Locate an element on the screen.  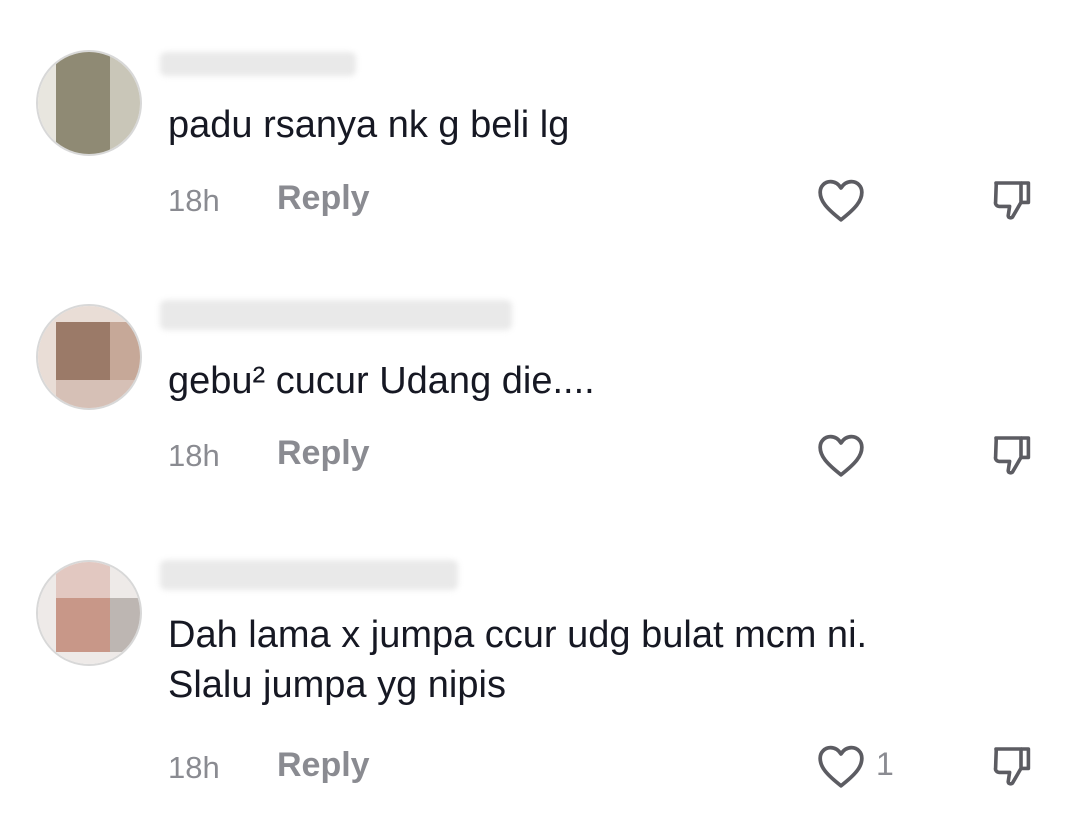
like-count: 1 is located at coordinates (885, 764).